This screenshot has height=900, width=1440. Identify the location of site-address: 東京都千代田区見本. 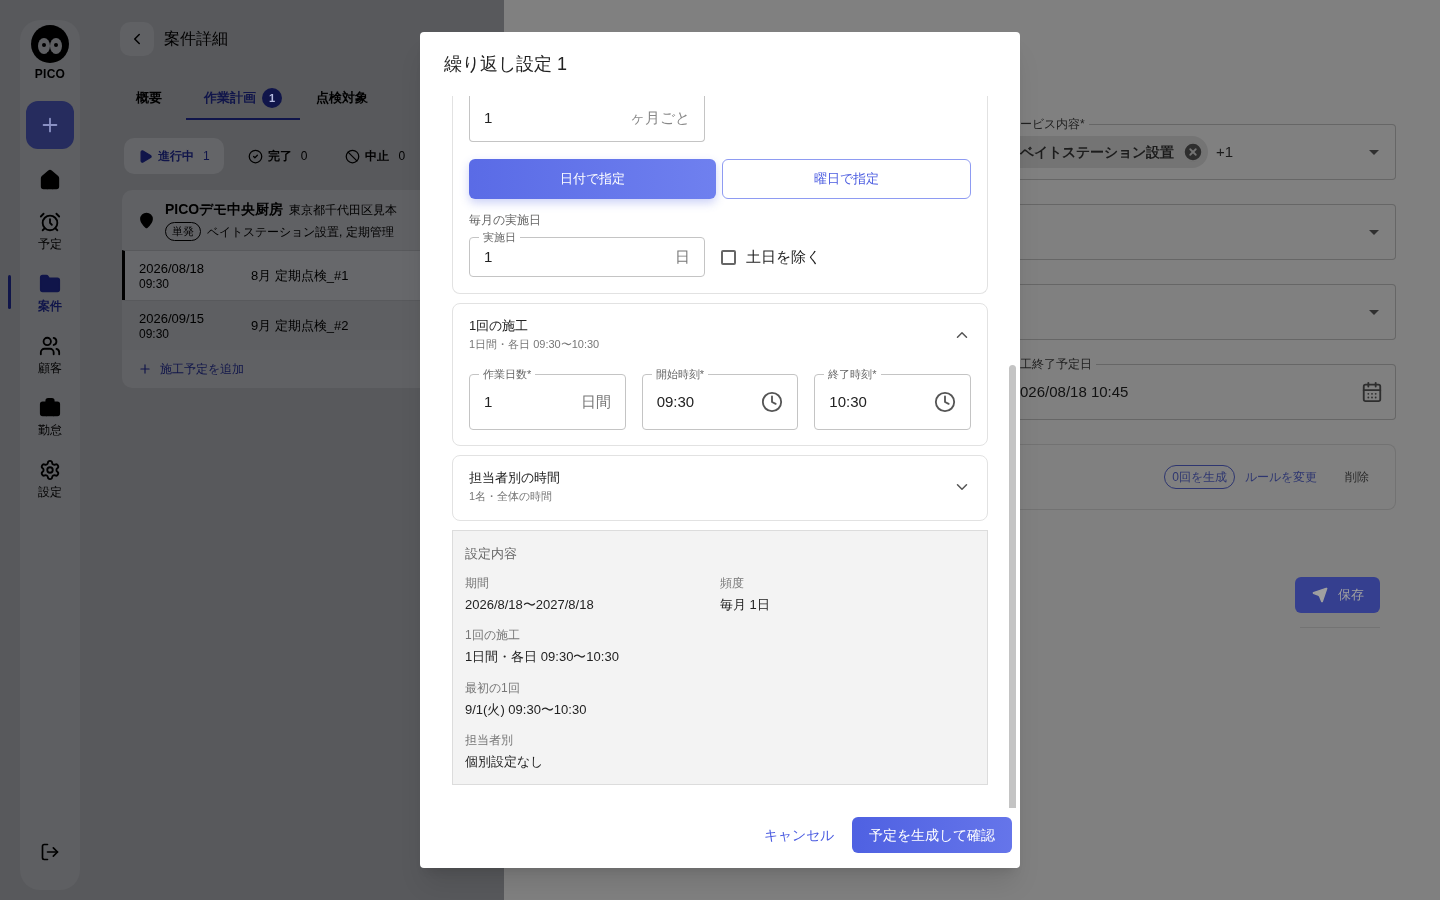
(343, 211).